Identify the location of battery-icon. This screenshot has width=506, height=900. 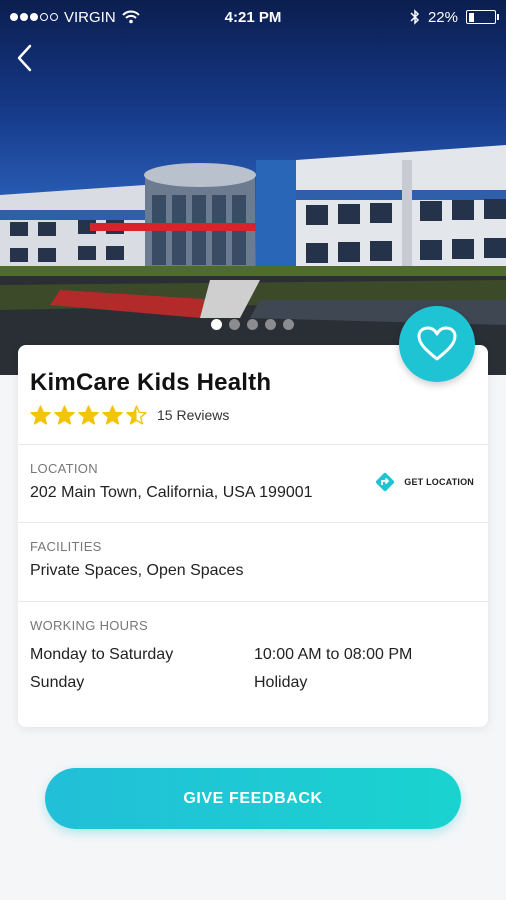
(482, 17).